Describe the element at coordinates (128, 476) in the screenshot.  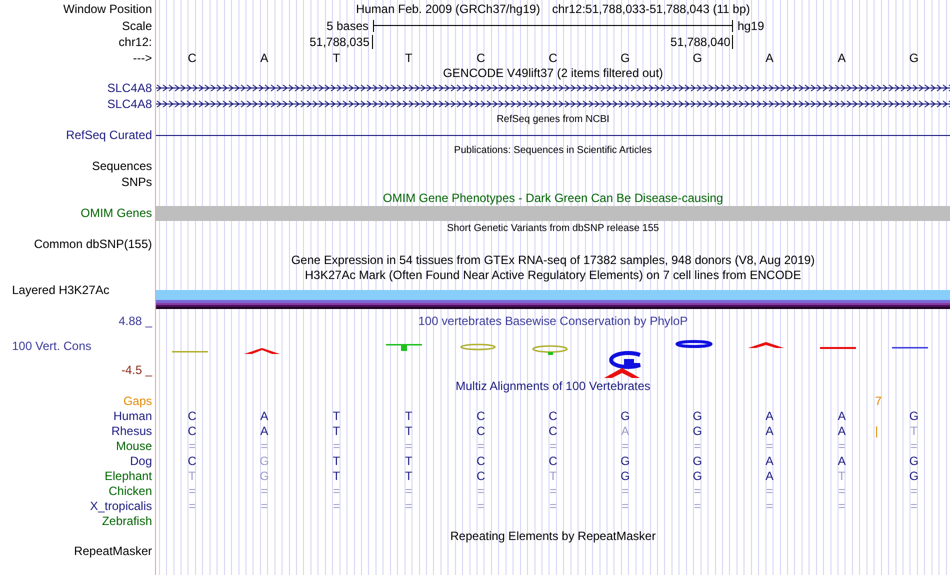
I see `track-label: Elephant` at that location.